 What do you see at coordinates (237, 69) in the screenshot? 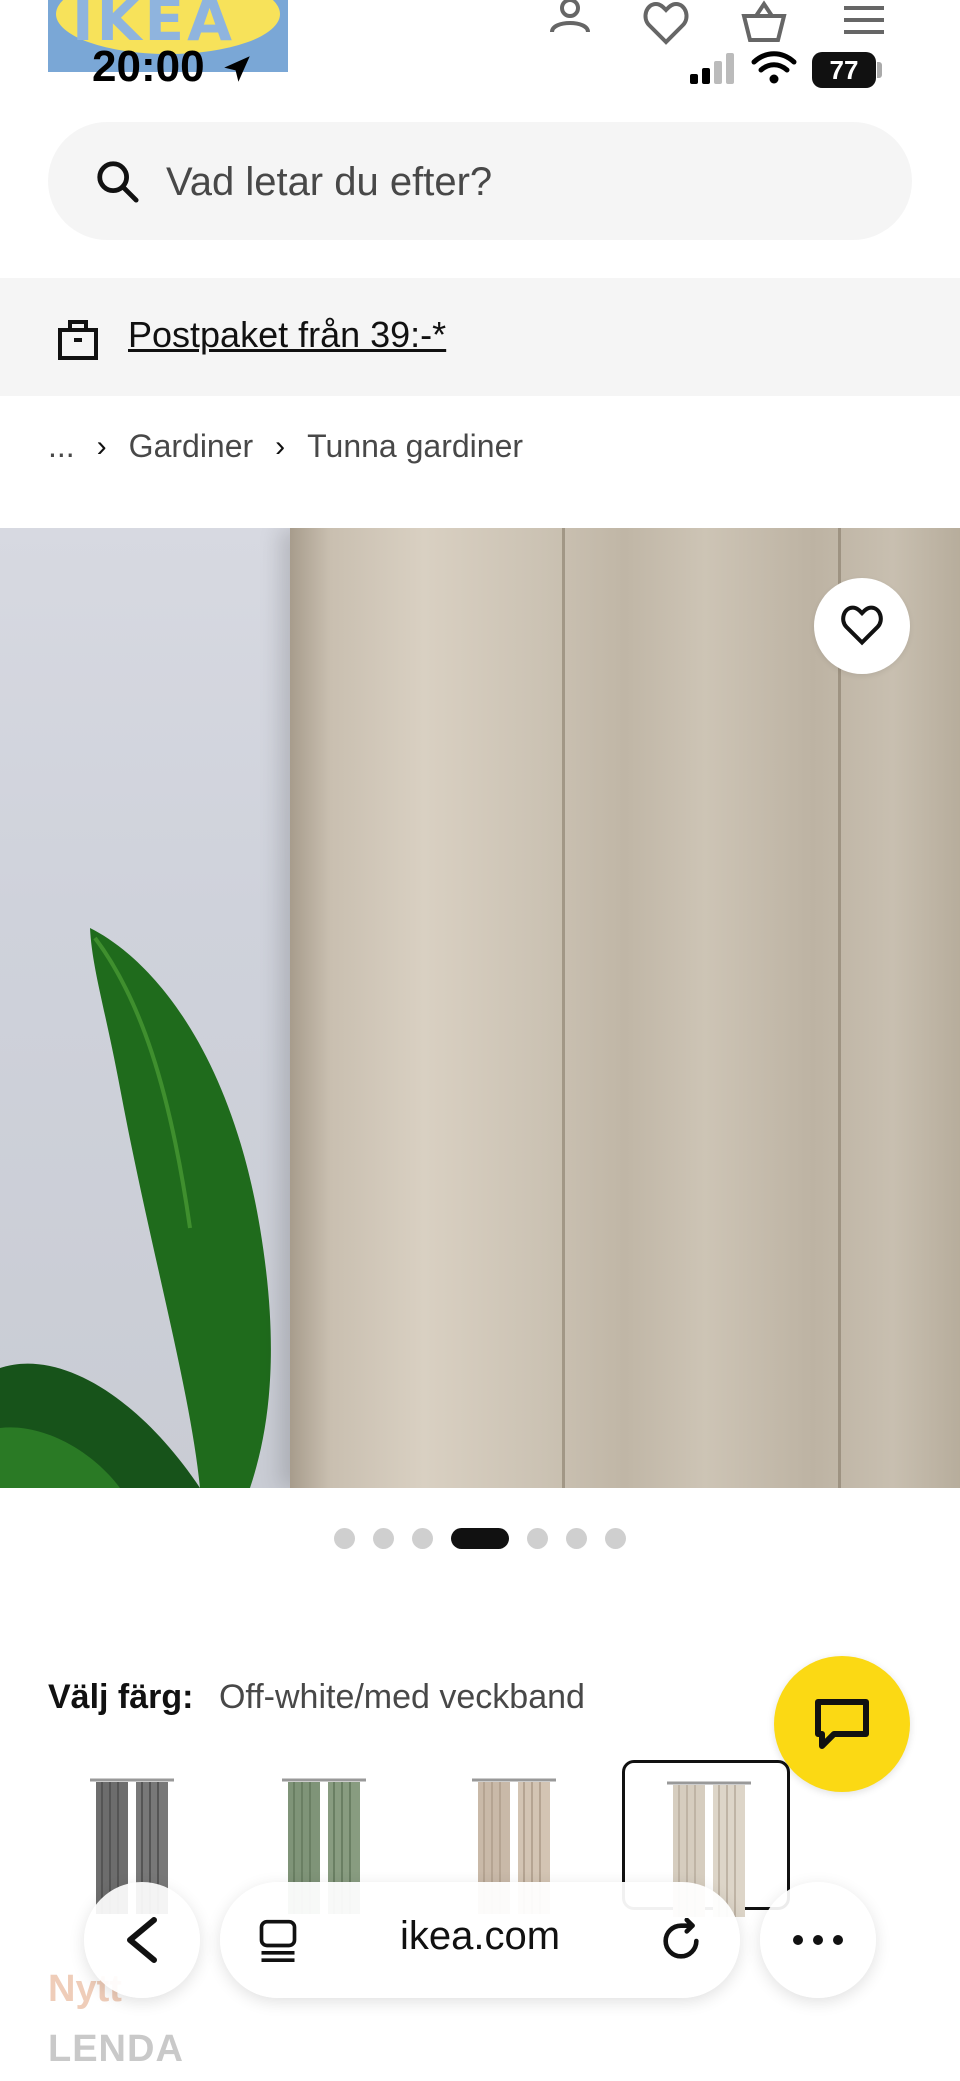
I see `location-arrow-icon` at bounding box center [237, 69].